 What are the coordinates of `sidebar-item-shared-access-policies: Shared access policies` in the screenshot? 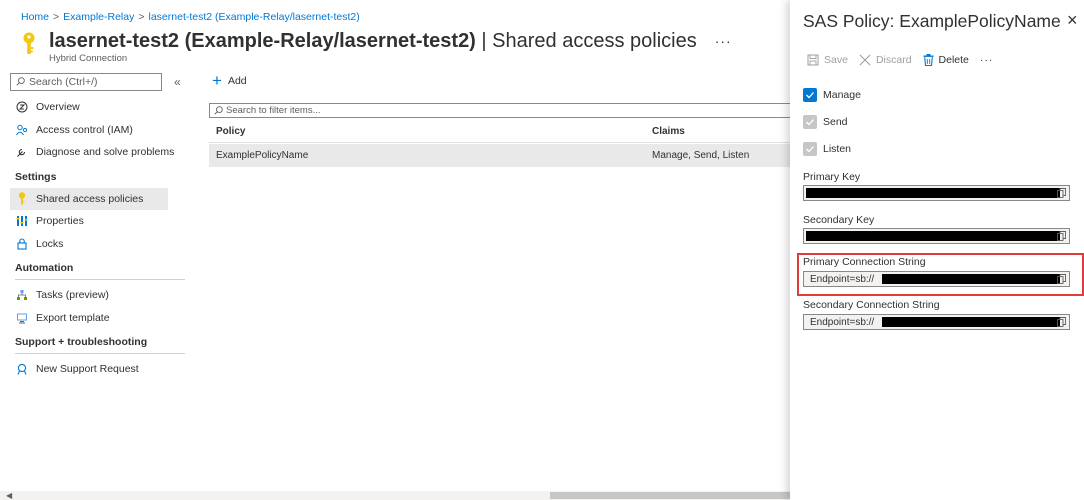 It's located at (89, 198).